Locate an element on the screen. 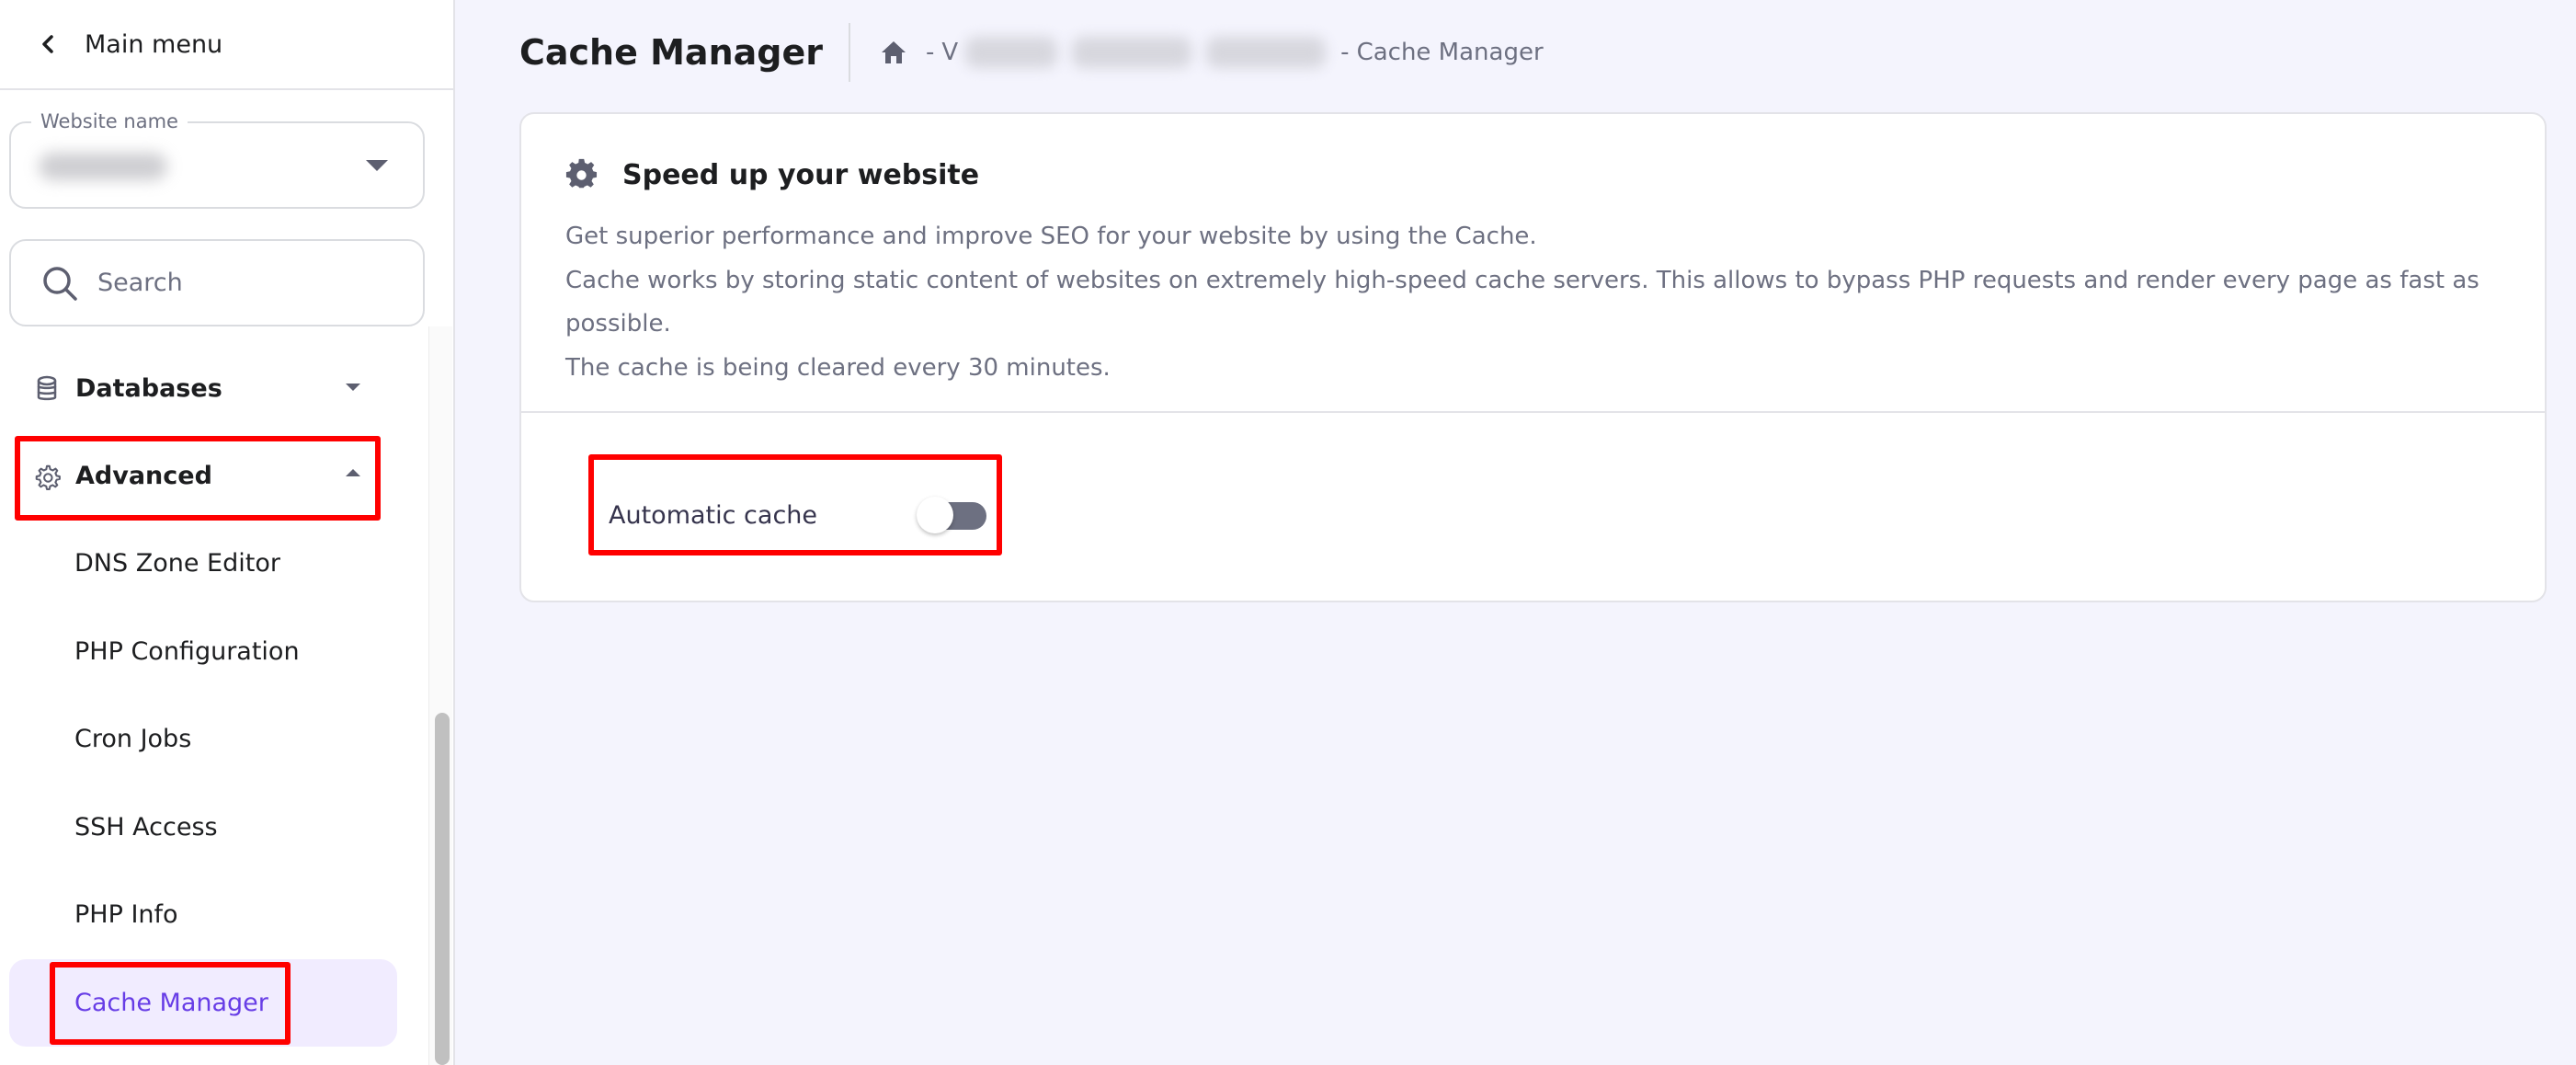  page-header: Cache Manager - V - Cache Manager is located at coordinates (1031, 53).